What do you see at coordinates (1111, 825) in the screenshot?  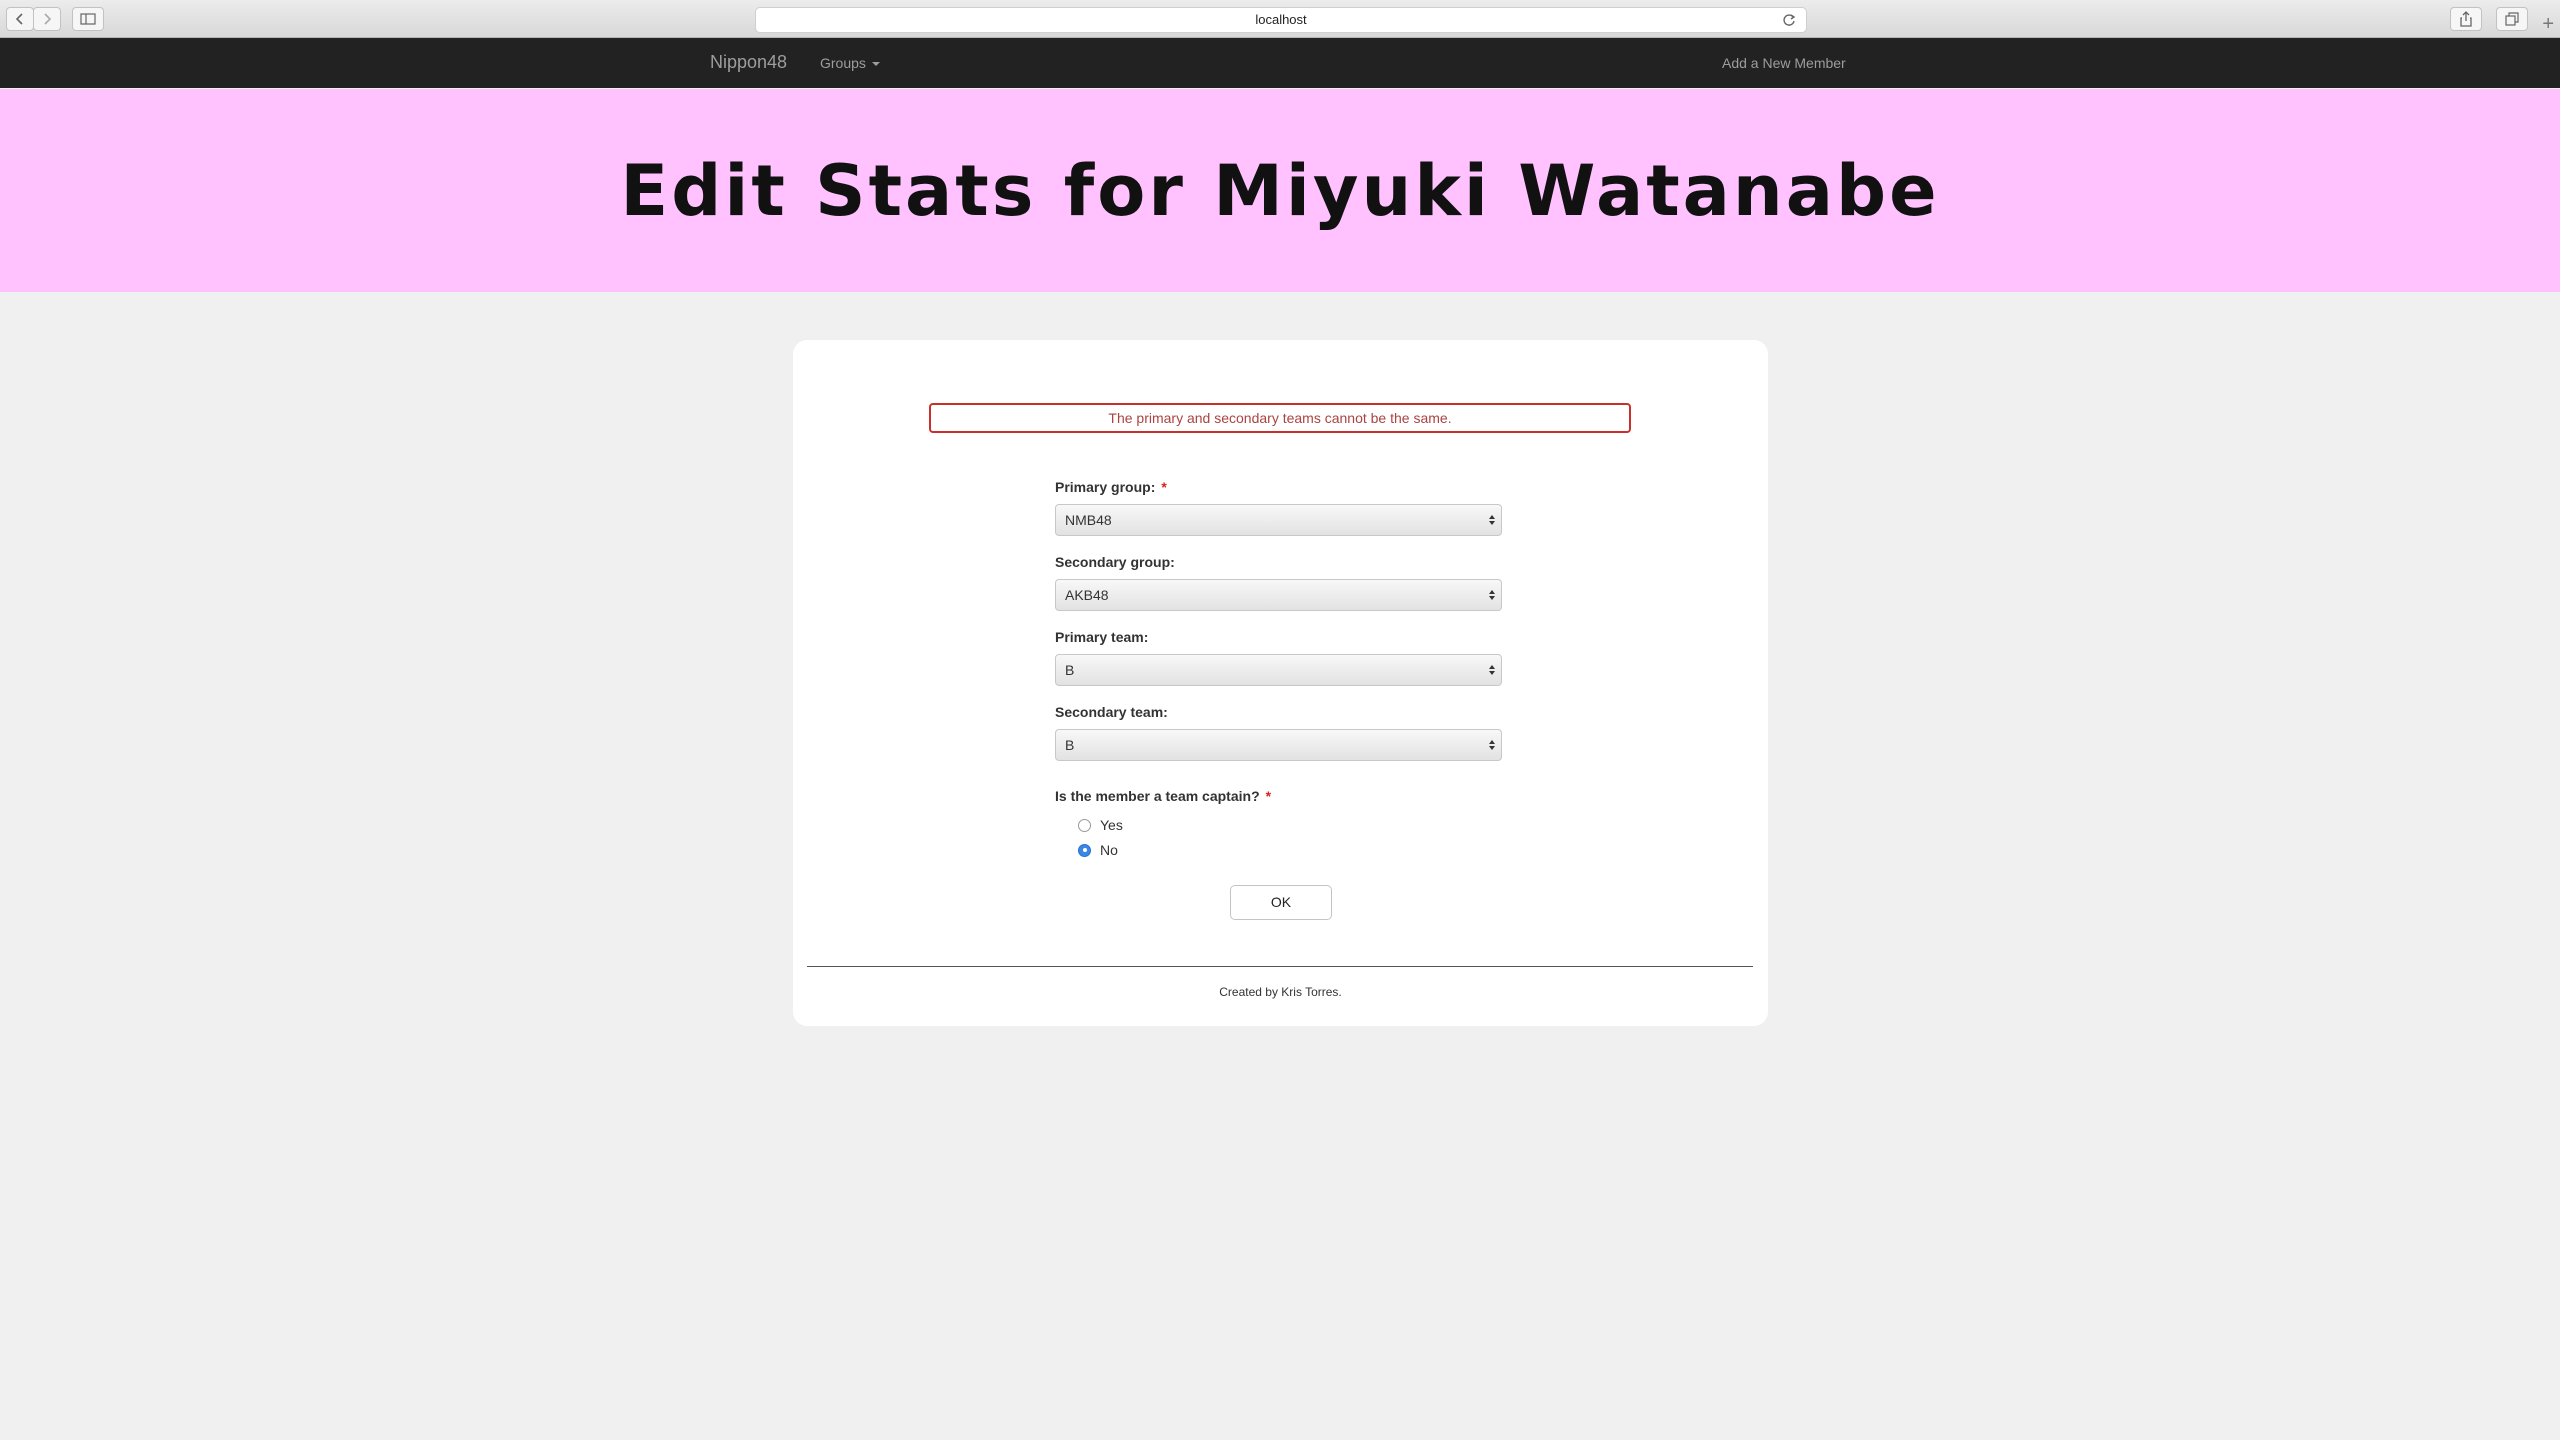 I see `radio-yes-label: Yes` at bounding box center [1111, 825].